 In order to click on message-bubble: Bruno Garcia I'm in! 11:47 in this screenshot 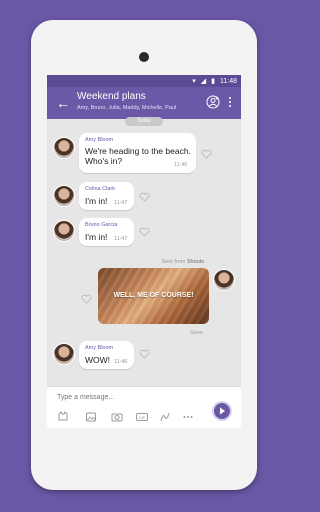, I will do `click(106, 232)`.